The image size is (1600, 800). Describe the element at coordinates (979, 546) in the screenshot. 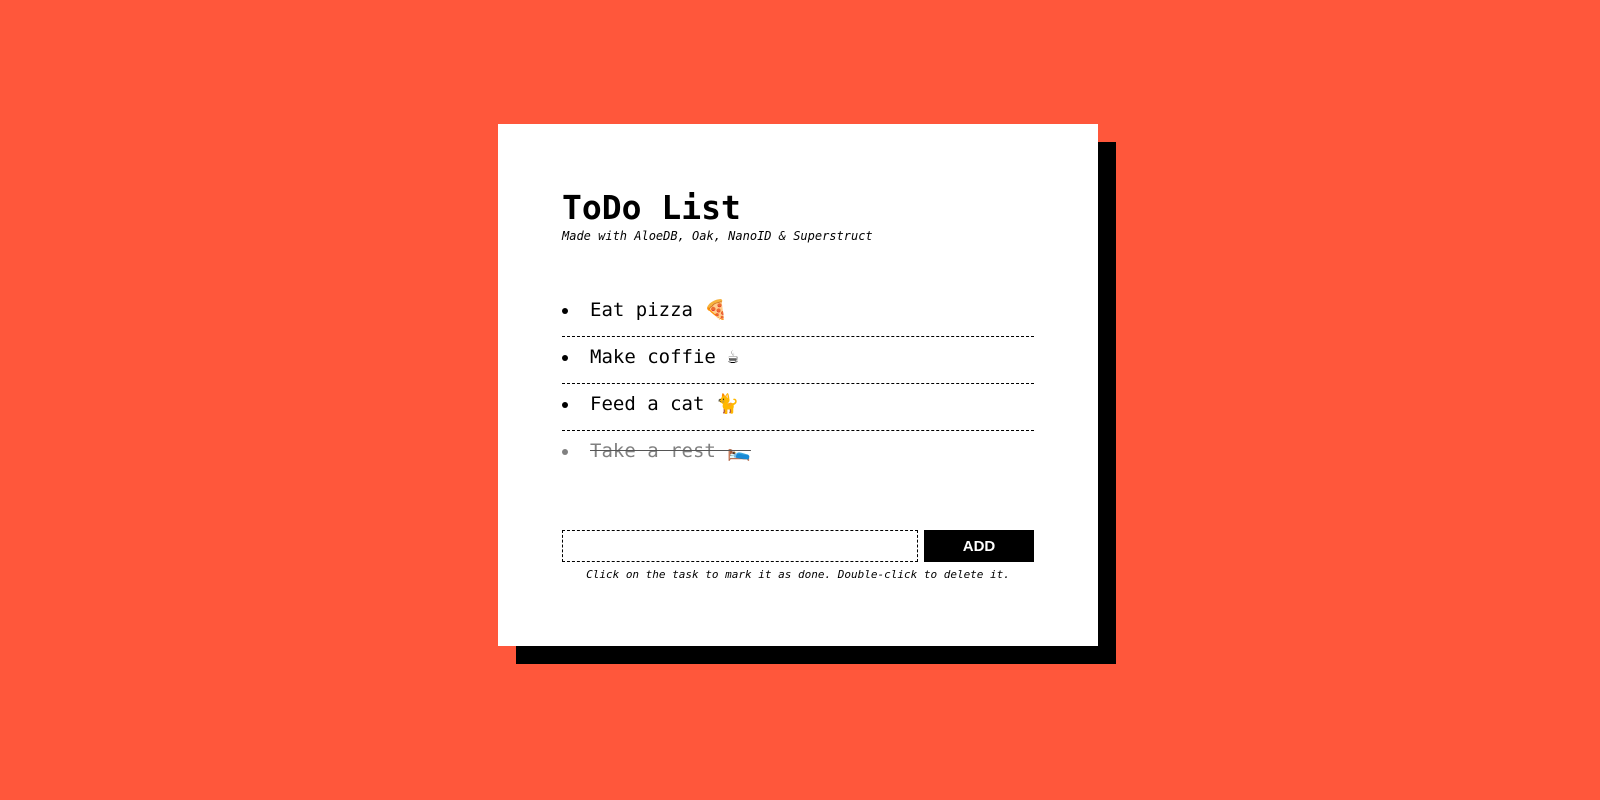

I see `add-task-button: ADD` at that location.